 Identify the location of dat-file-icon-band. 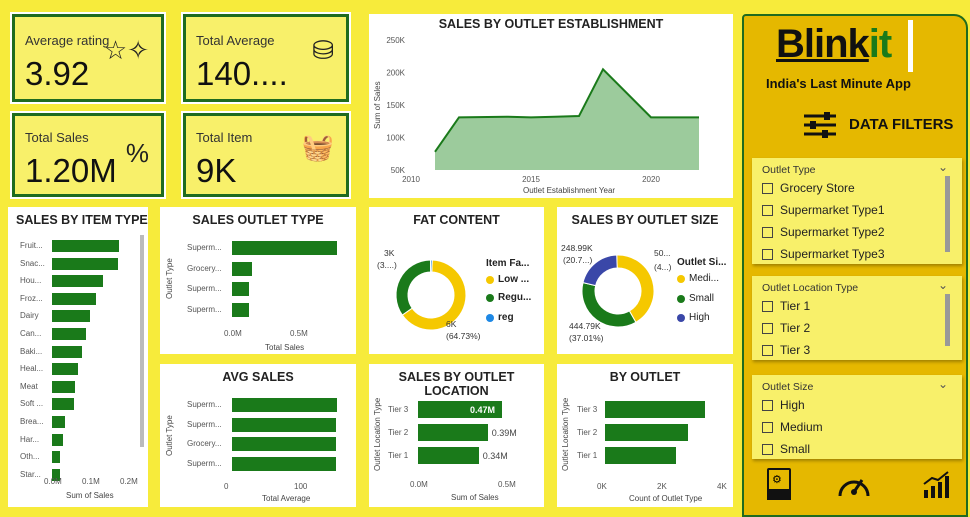
(779, 494).